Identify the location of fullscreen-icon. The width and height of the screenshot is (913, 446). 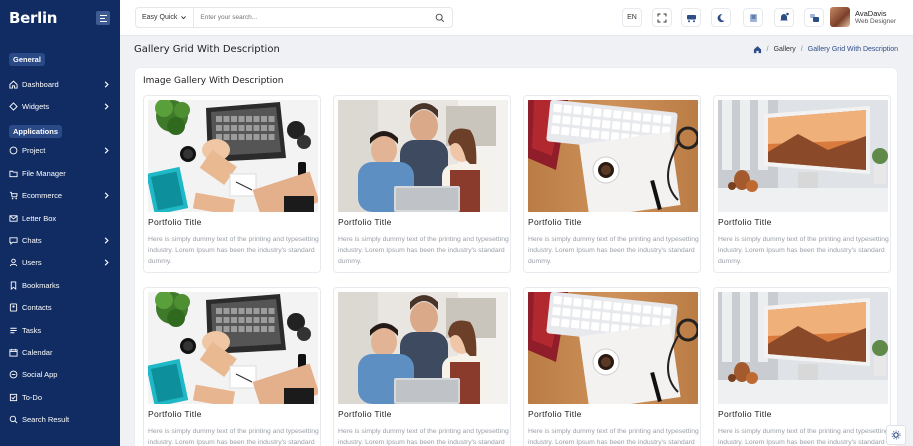
(662, 17).